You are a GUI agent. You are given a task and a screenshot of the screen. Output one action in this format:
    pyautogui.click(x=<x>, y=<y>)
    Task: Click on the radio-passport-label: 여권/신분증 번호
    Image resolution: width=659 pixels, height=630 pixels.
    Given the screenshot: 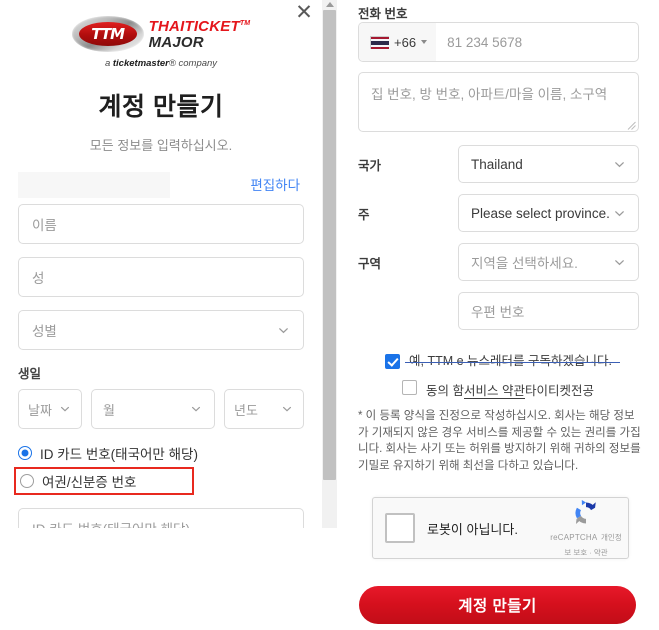 What is the action you would take?
    pyautogui.click(x=89, y=482)
    